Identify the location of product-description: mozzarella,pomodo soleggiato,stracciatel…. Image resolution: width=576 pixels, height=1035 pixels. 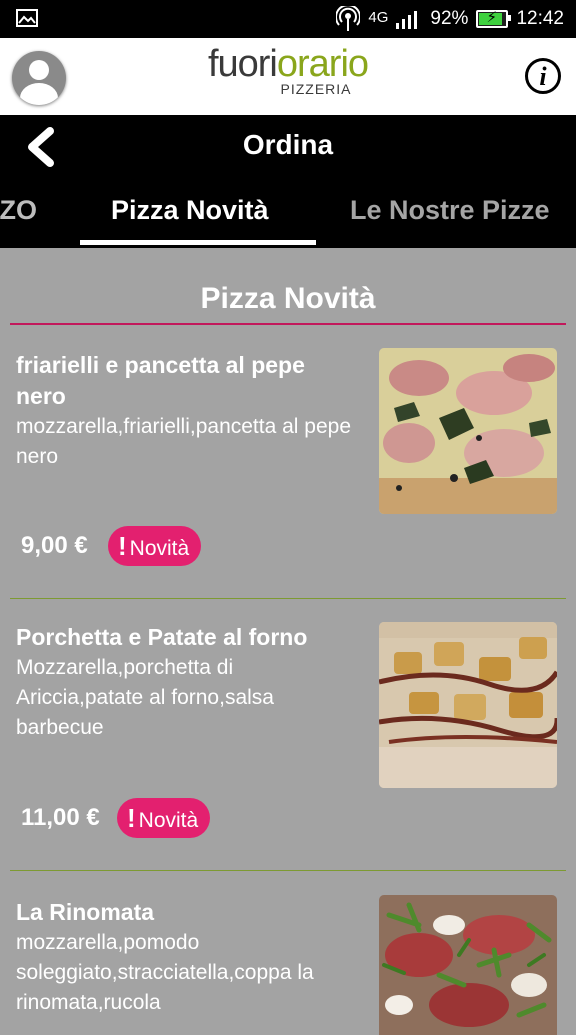
(165, 972).